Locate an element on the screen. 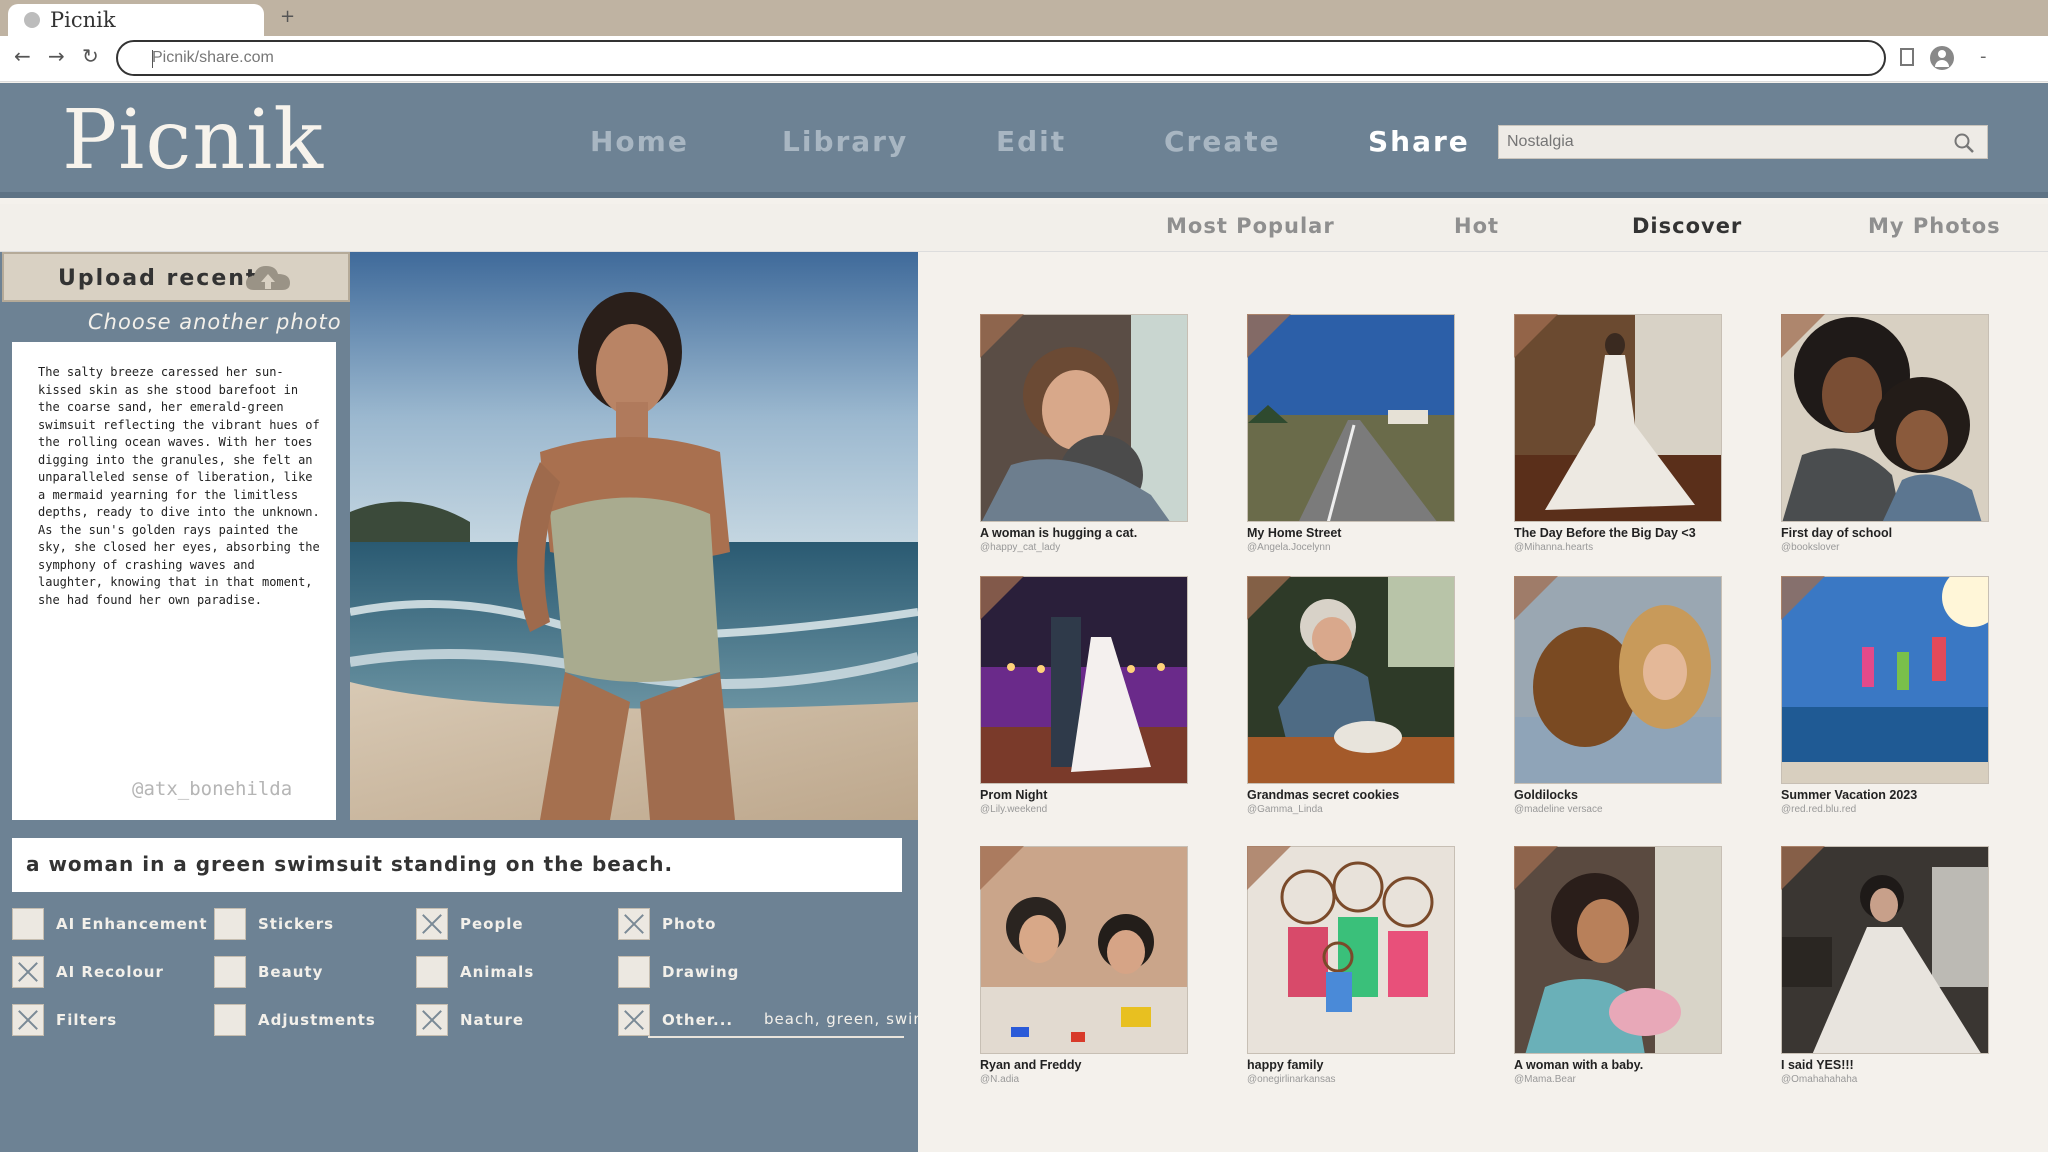 The height and width of the screenshot is (1152, 2048). browser-tab-bar: Picnik + is located at coordinates (1024, 18).